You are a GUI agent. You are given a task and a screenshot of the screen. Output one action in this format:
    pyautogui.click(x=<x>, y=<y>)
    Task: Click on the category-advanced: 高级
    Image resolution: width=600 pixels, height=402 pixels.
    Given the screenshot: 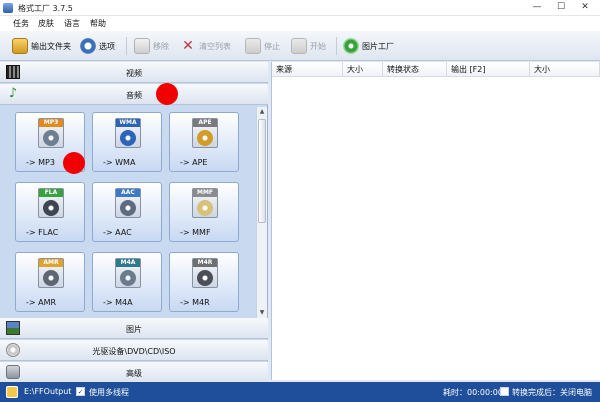 What is the action you would take?
    pyautogui.click(x=134, y=372)
    